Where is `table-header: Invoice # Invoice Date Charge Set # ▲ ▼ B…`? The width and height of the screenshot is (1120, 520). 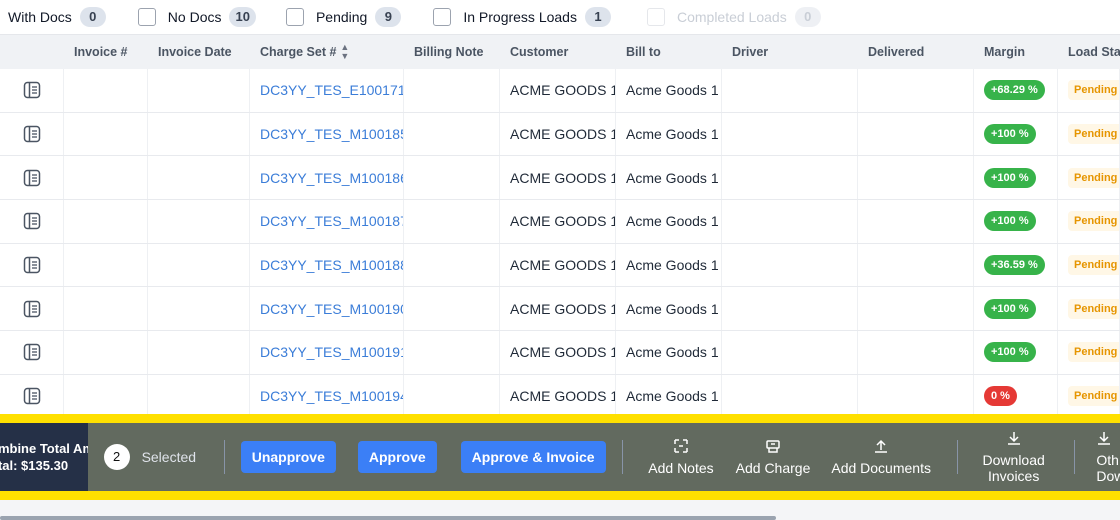 table-header: Invoice # Invoice Date Charge Set # ▲ ▼ B… is located at coordinates (560, 51).